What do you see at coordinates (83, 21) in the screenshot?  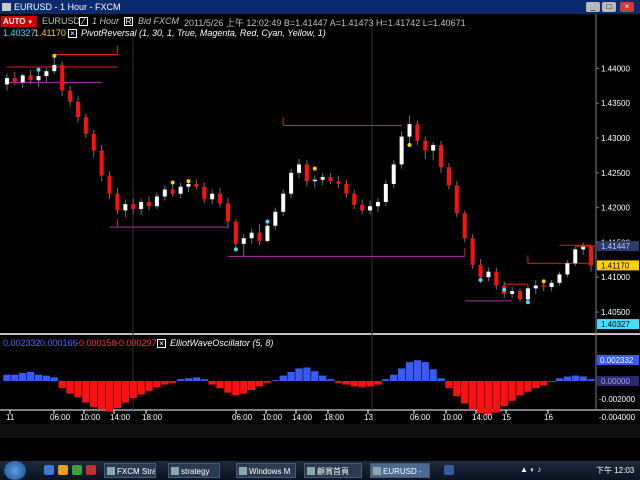 I see `symbol-menu-icon: ⁄` at bounding box center [83, 21].